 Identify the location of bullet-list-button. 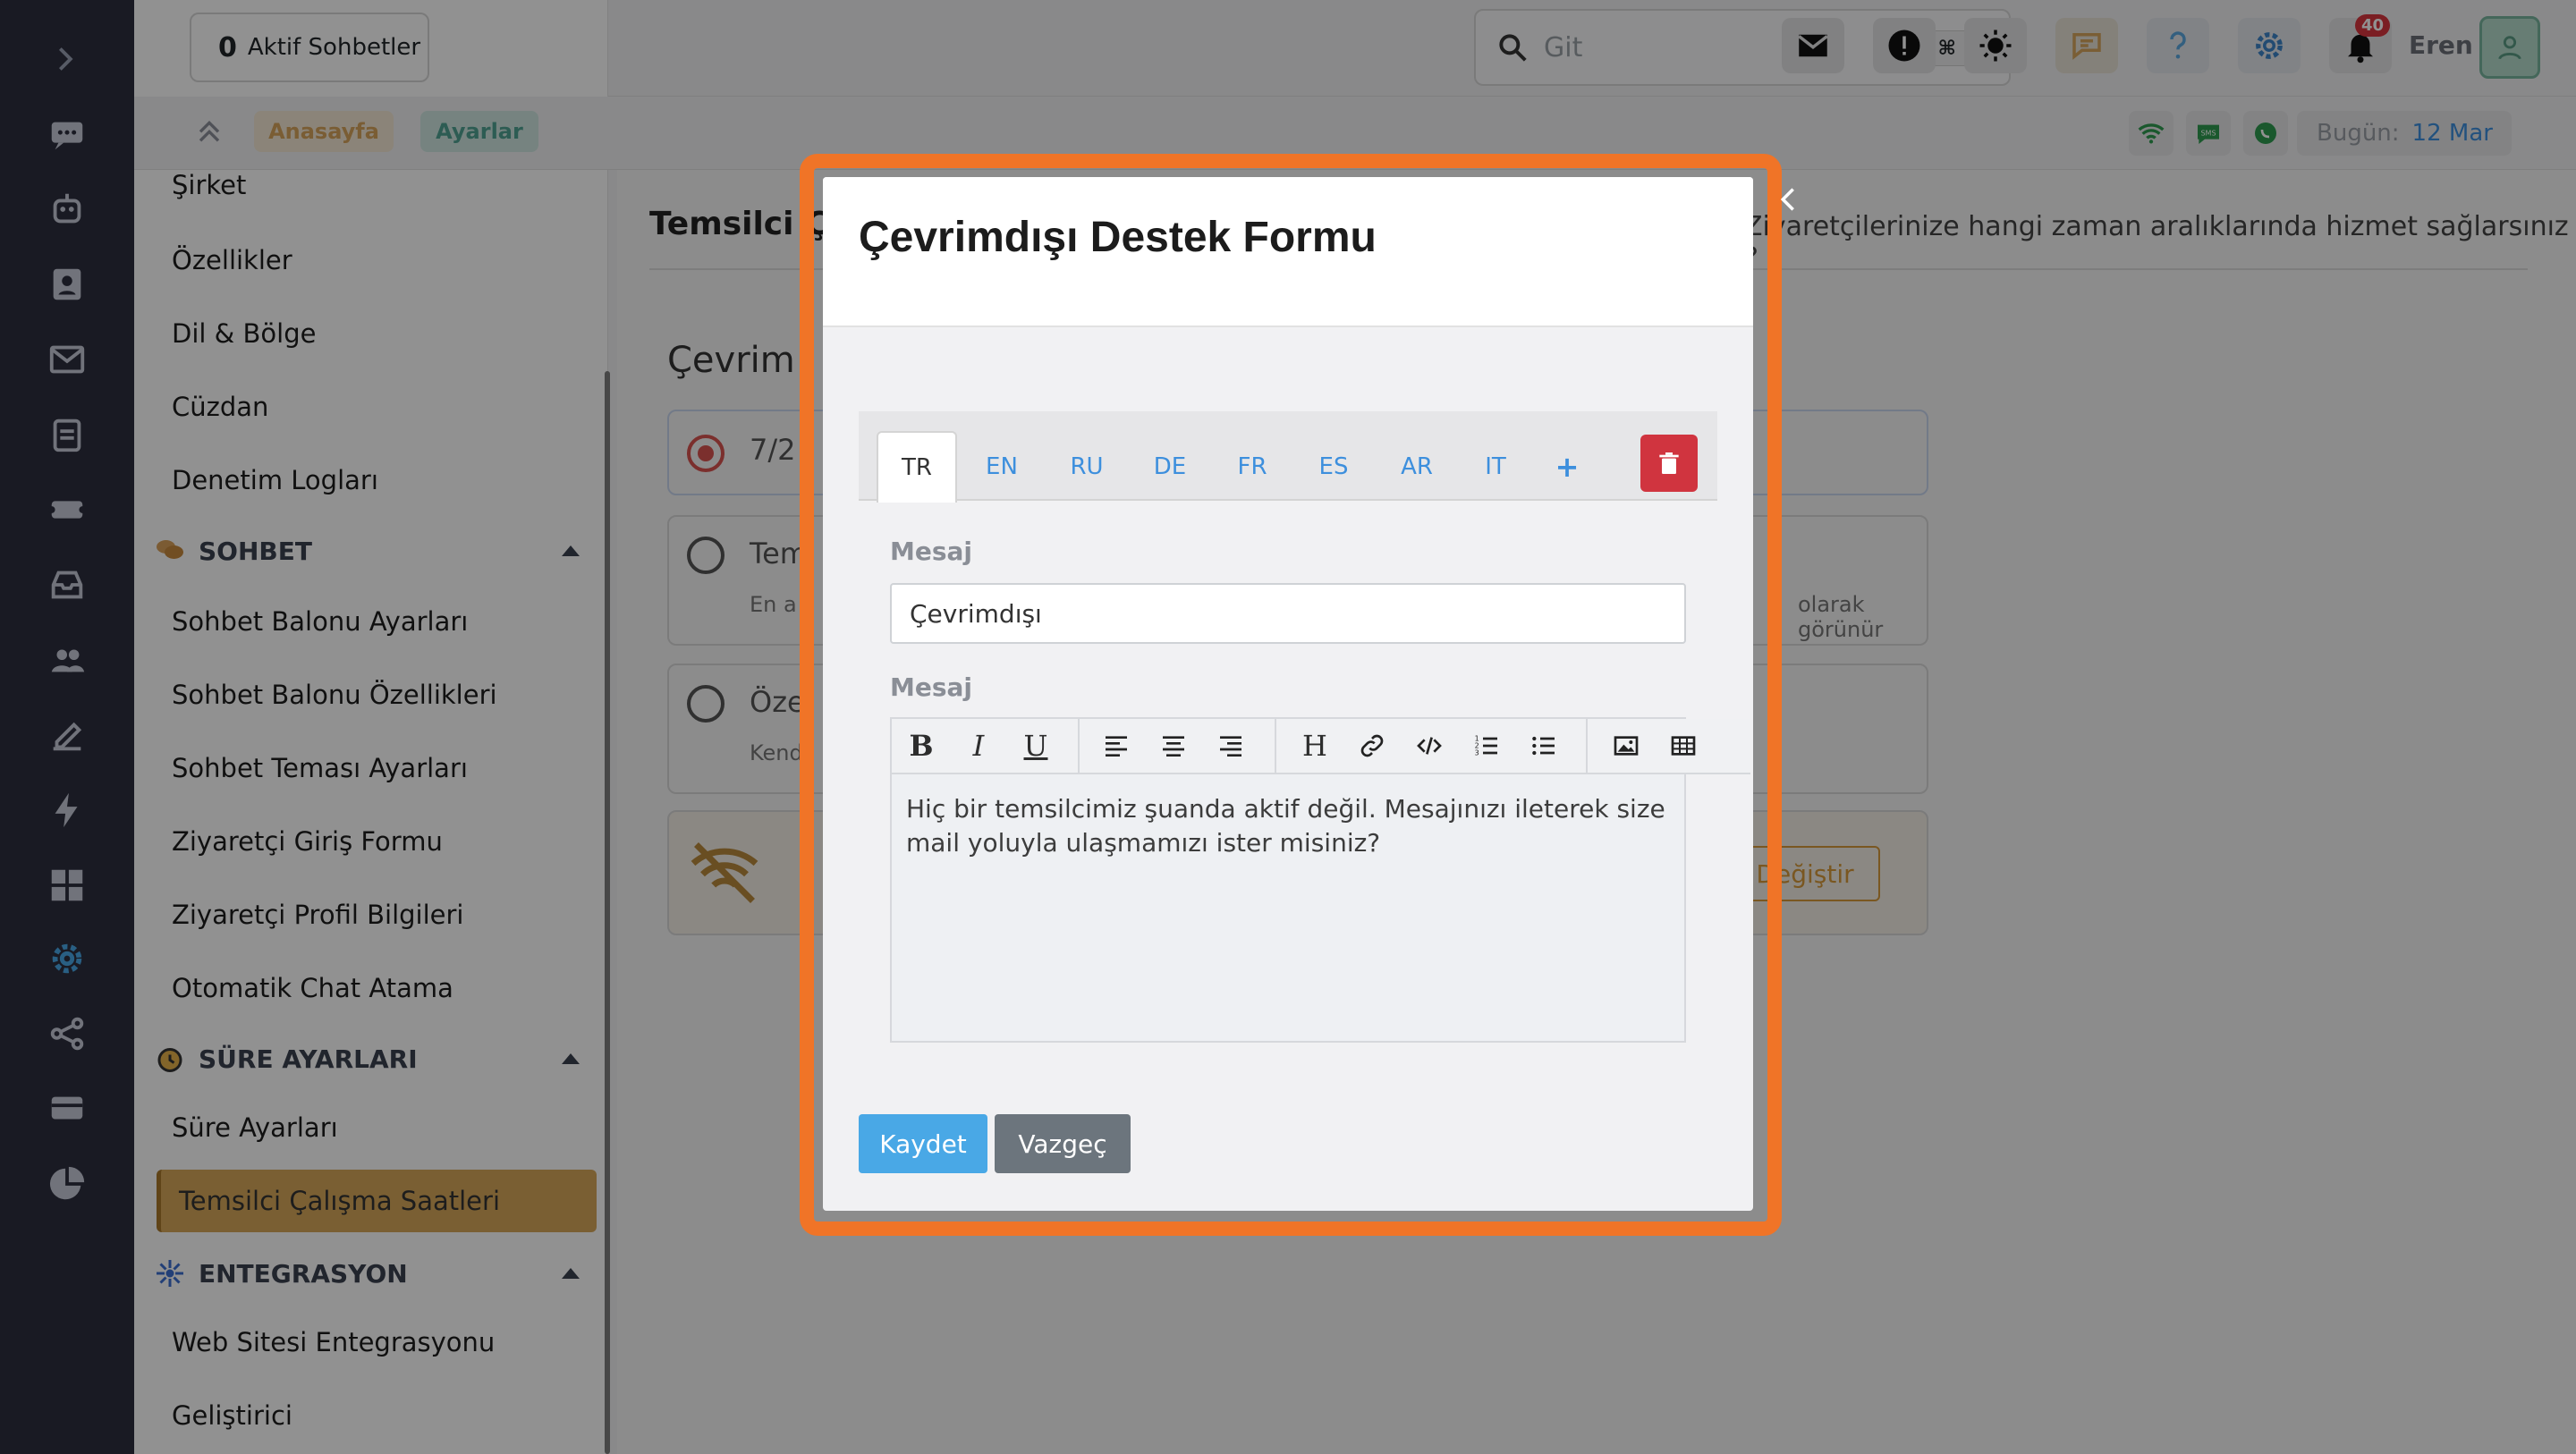
(1544, 746).